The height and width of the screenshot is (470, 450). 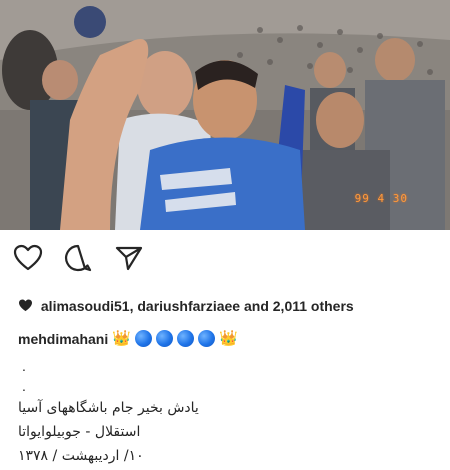 I want to click on send-paper-plane-icon, so click(x=129, y=258).